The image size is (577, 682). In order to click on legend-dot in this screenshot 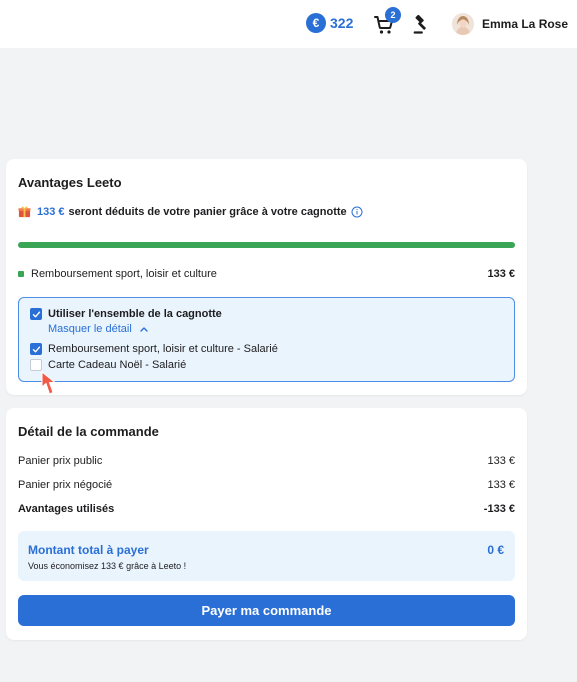, I will do `click(21, 274)`.